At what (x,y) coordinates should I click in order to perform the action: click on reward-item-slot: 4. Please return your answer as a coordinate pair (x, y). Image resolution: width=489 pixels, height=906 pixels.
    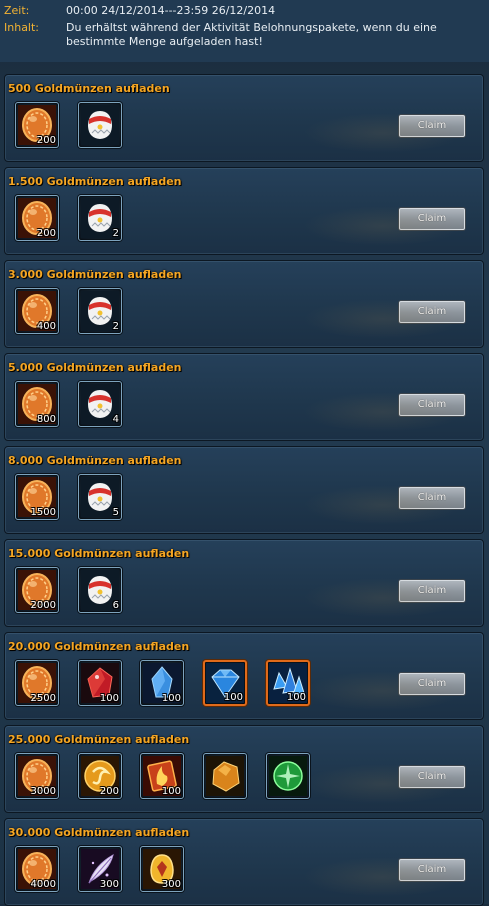
    Looking at the image, I should click on (100, 404).